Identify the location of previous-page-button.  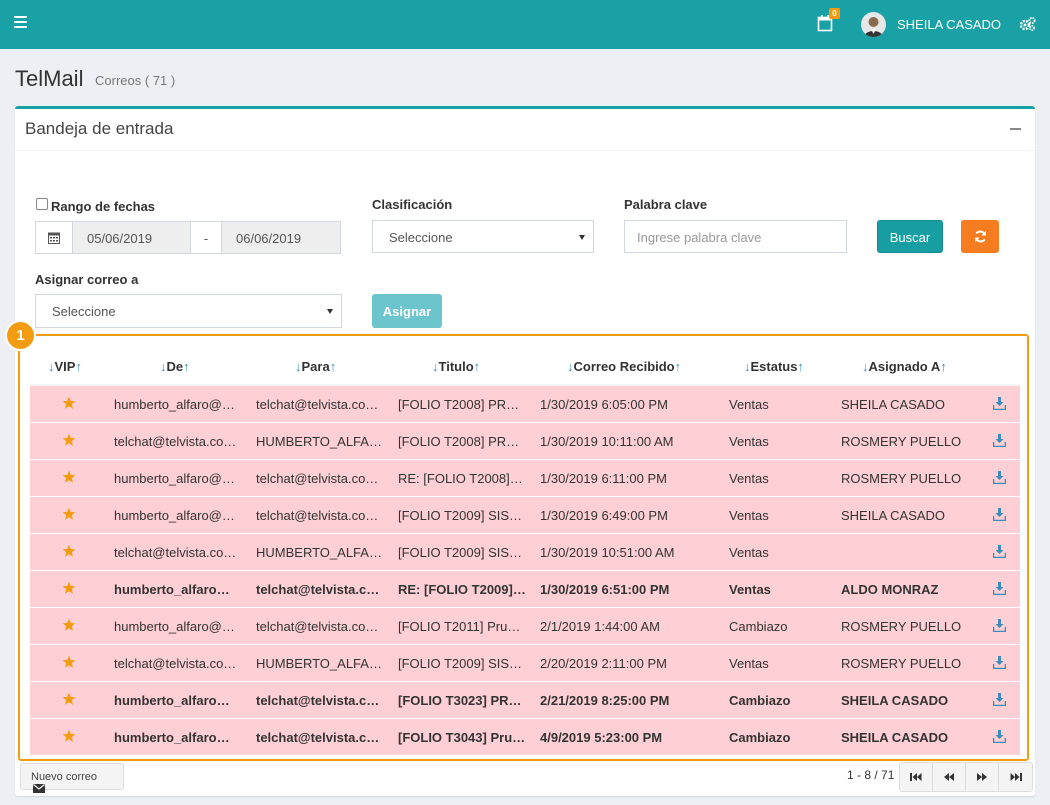
(949, 777).